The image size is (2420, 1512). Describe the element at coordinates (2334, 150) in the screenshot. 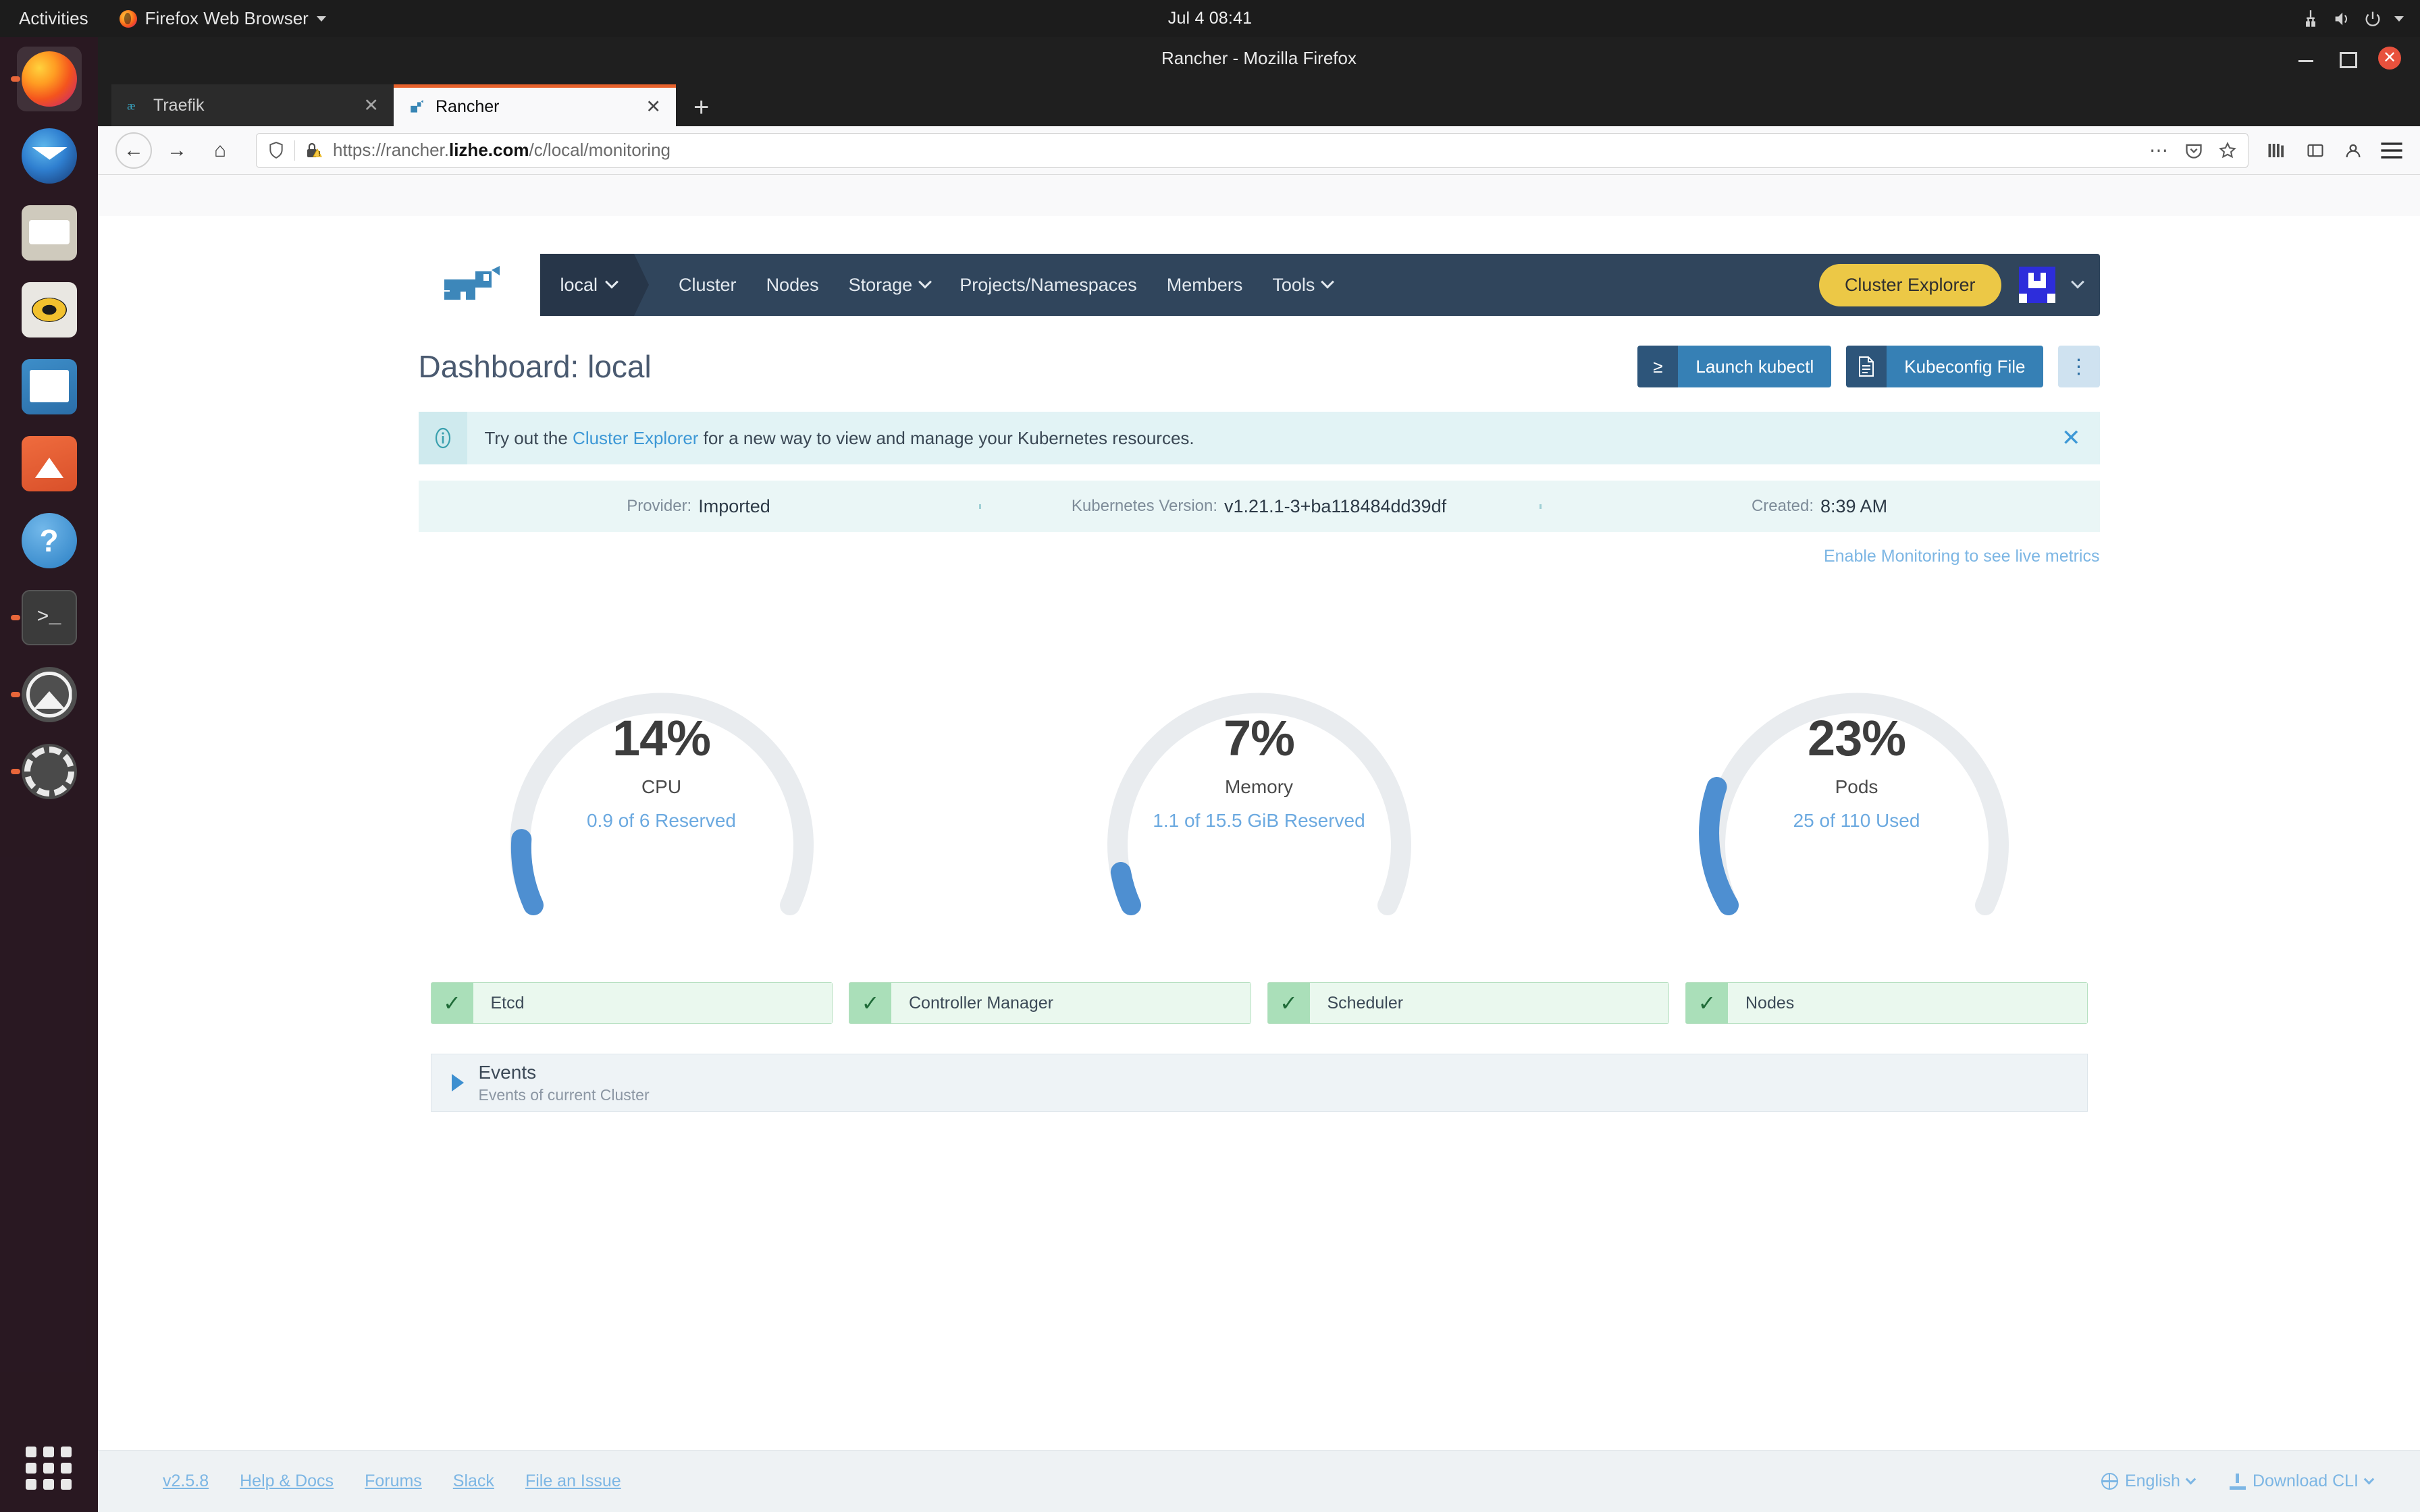

I see `toolbar-right-icons` at that location.